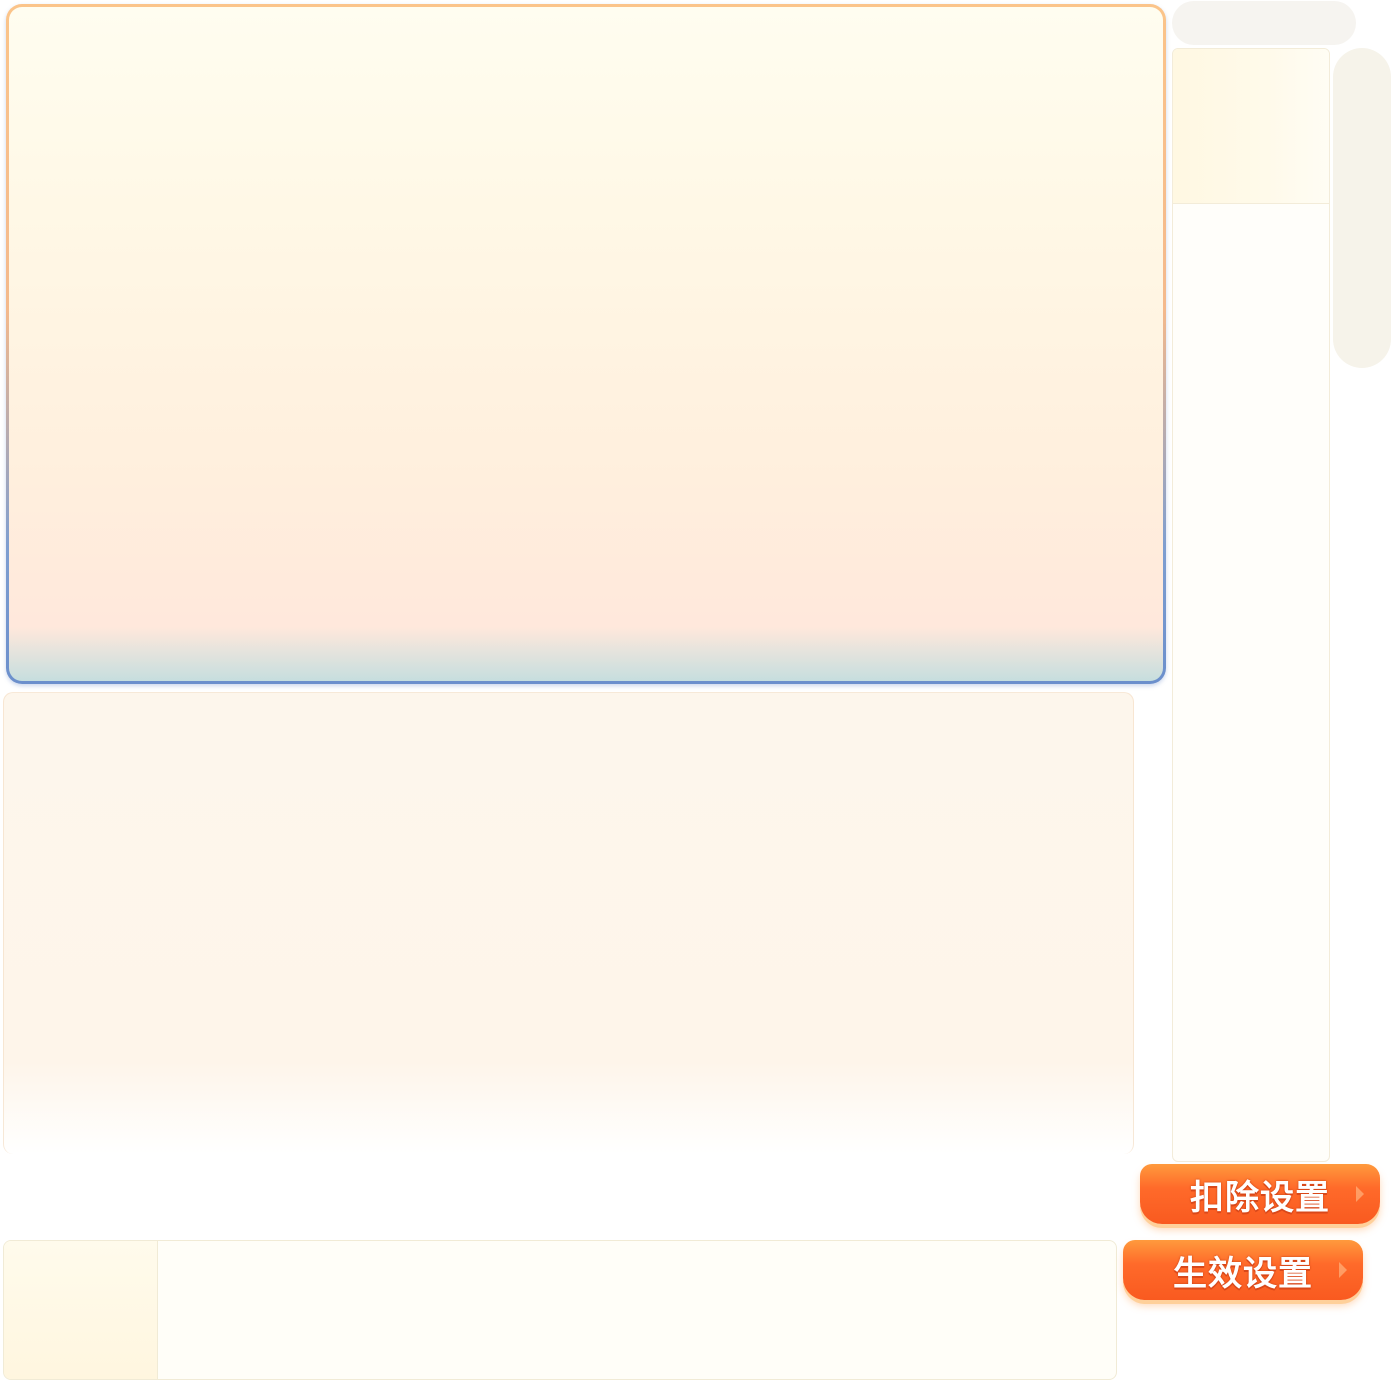 The image size is (1394, 1394). What do you see at coordinates (1362, 208) in the screenshot?
I see `side-scroll-track` at bounding box center [1362, 208].